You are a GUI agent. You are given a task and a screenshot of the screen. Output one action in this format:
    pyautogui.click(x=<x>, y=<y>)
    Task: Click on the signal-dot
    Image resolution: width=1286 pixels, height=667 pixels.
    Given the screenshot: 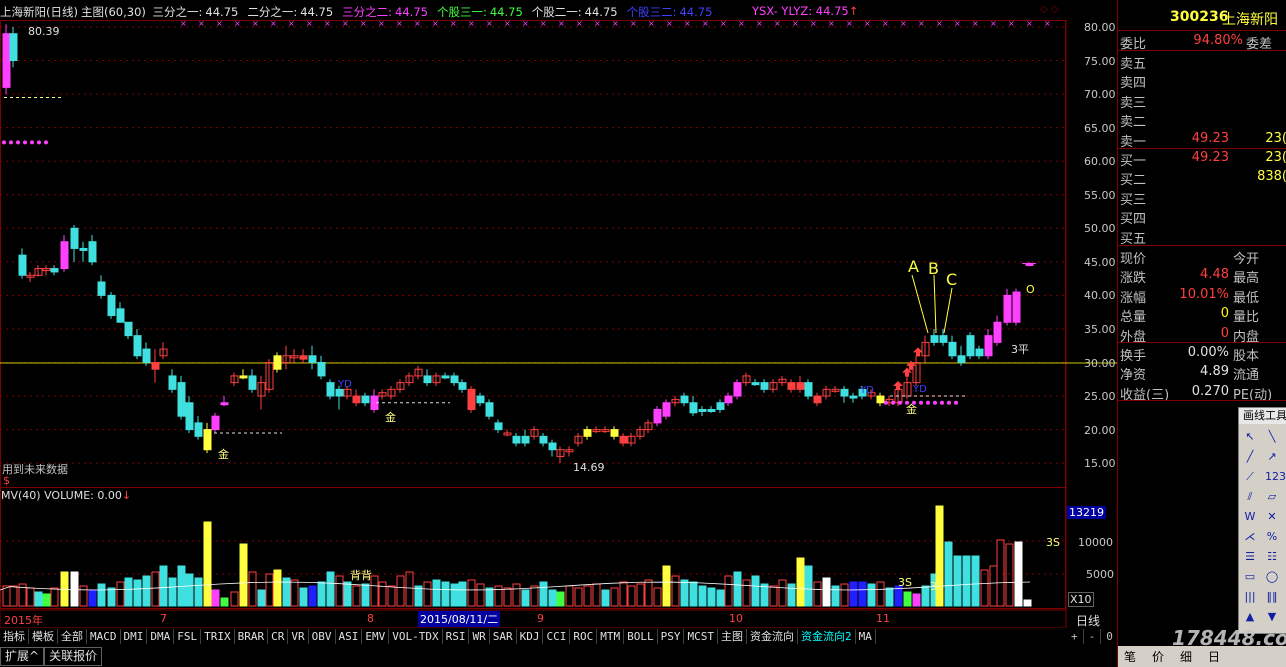 What is the action you would take?
    pyautogui.click(x=942, y=402)
    